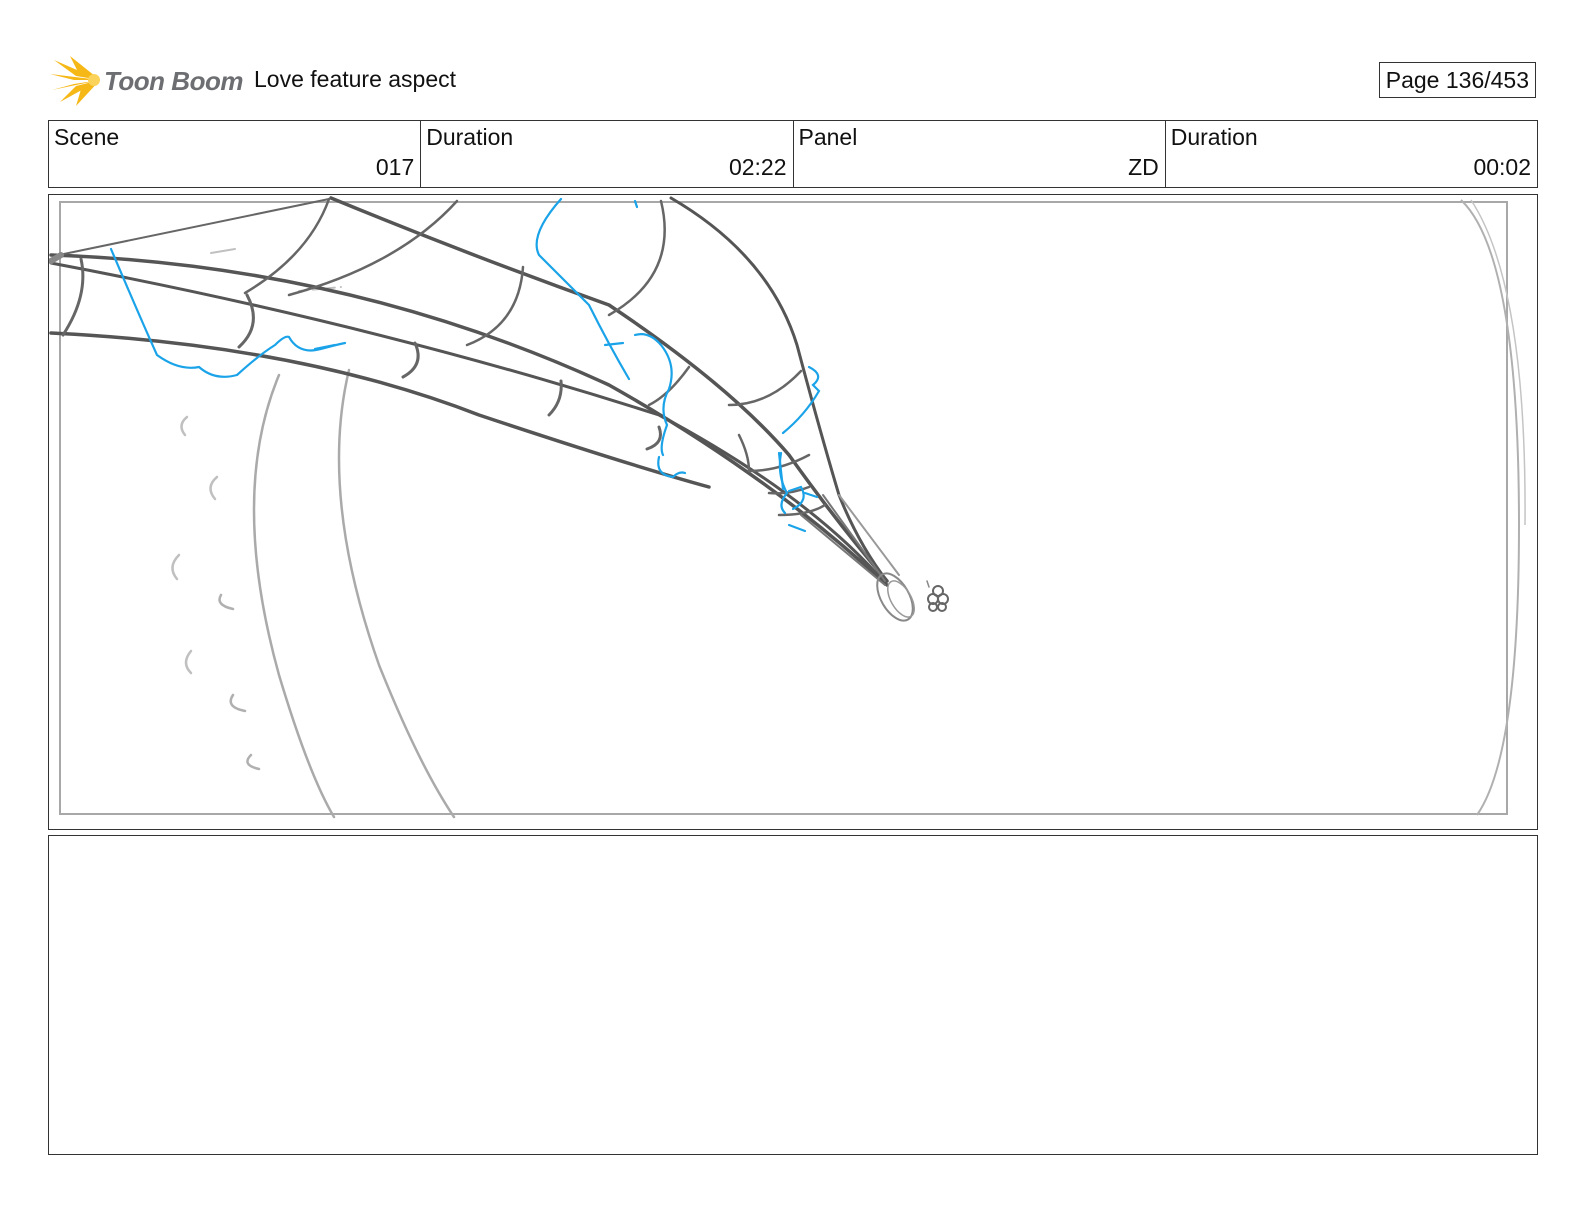 The width and height of the screenshot is (1584, 1224). What do you see at coordinates (465, 365) in the screenshot?
I see `blue-overlay-sketch` at bounding box center [465, 365].